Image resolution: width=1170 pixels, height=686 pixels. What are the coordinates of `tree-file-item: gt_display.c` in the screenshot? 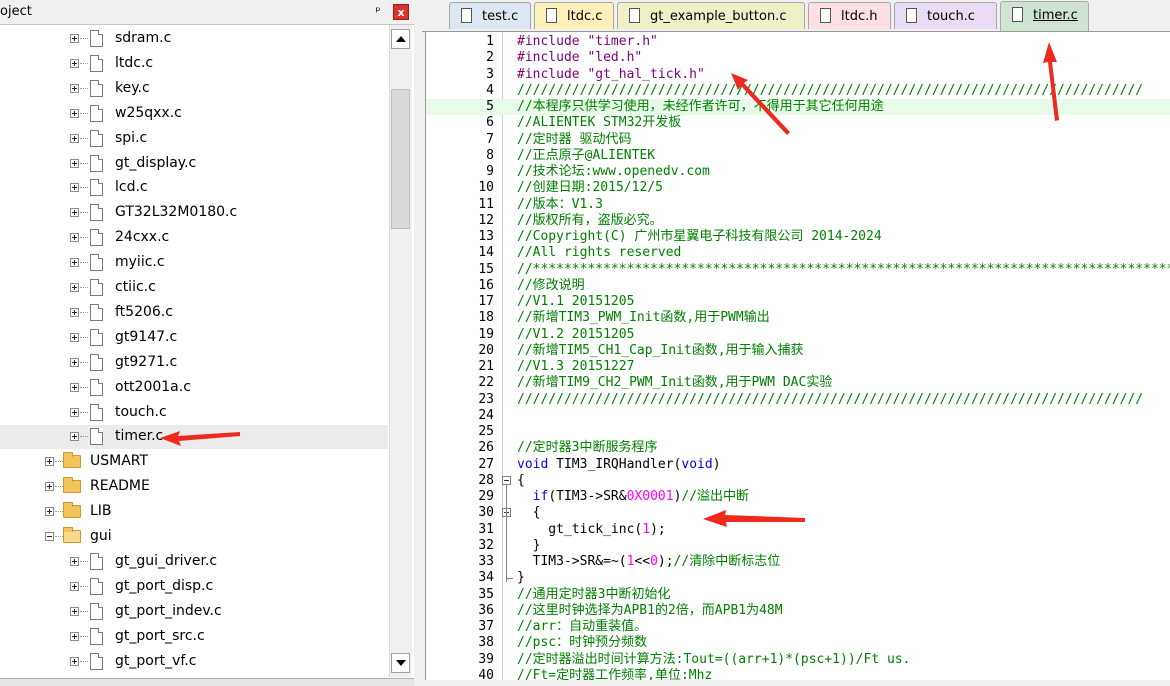 It's located at (194, 164).